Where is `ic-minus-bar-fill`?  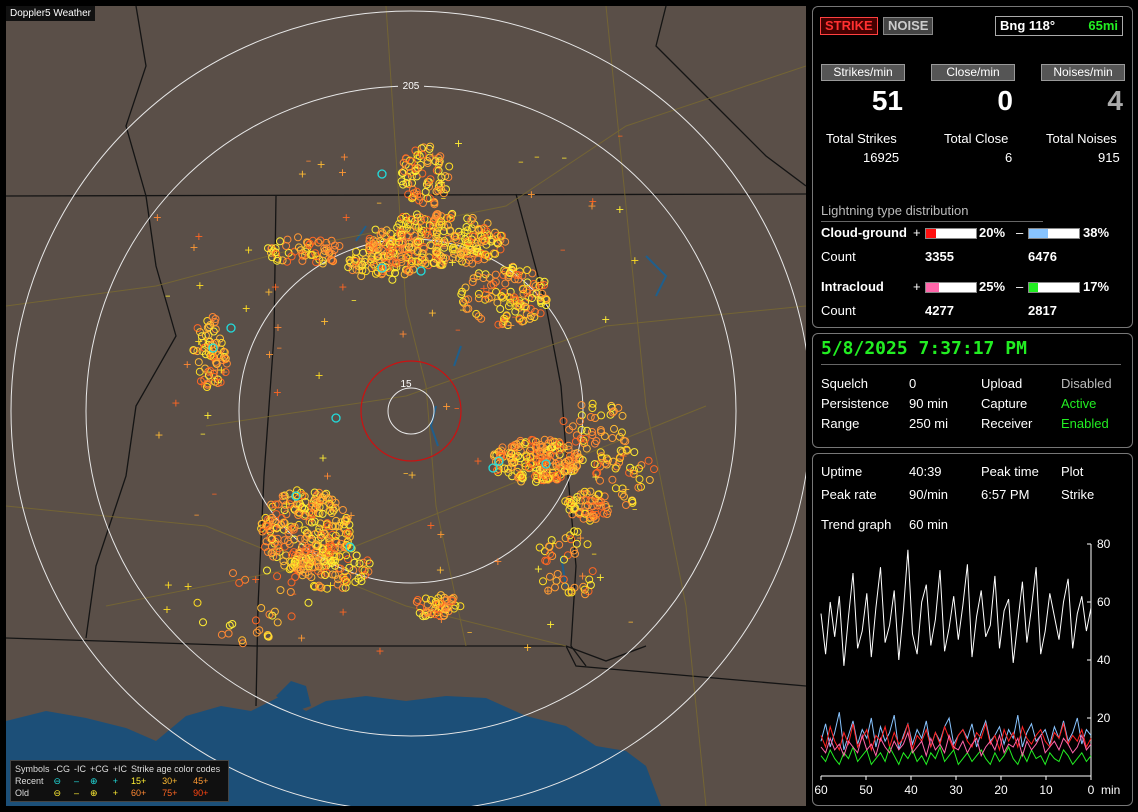
ic-minus-bar-fill is located at coordinates (1033, 287).